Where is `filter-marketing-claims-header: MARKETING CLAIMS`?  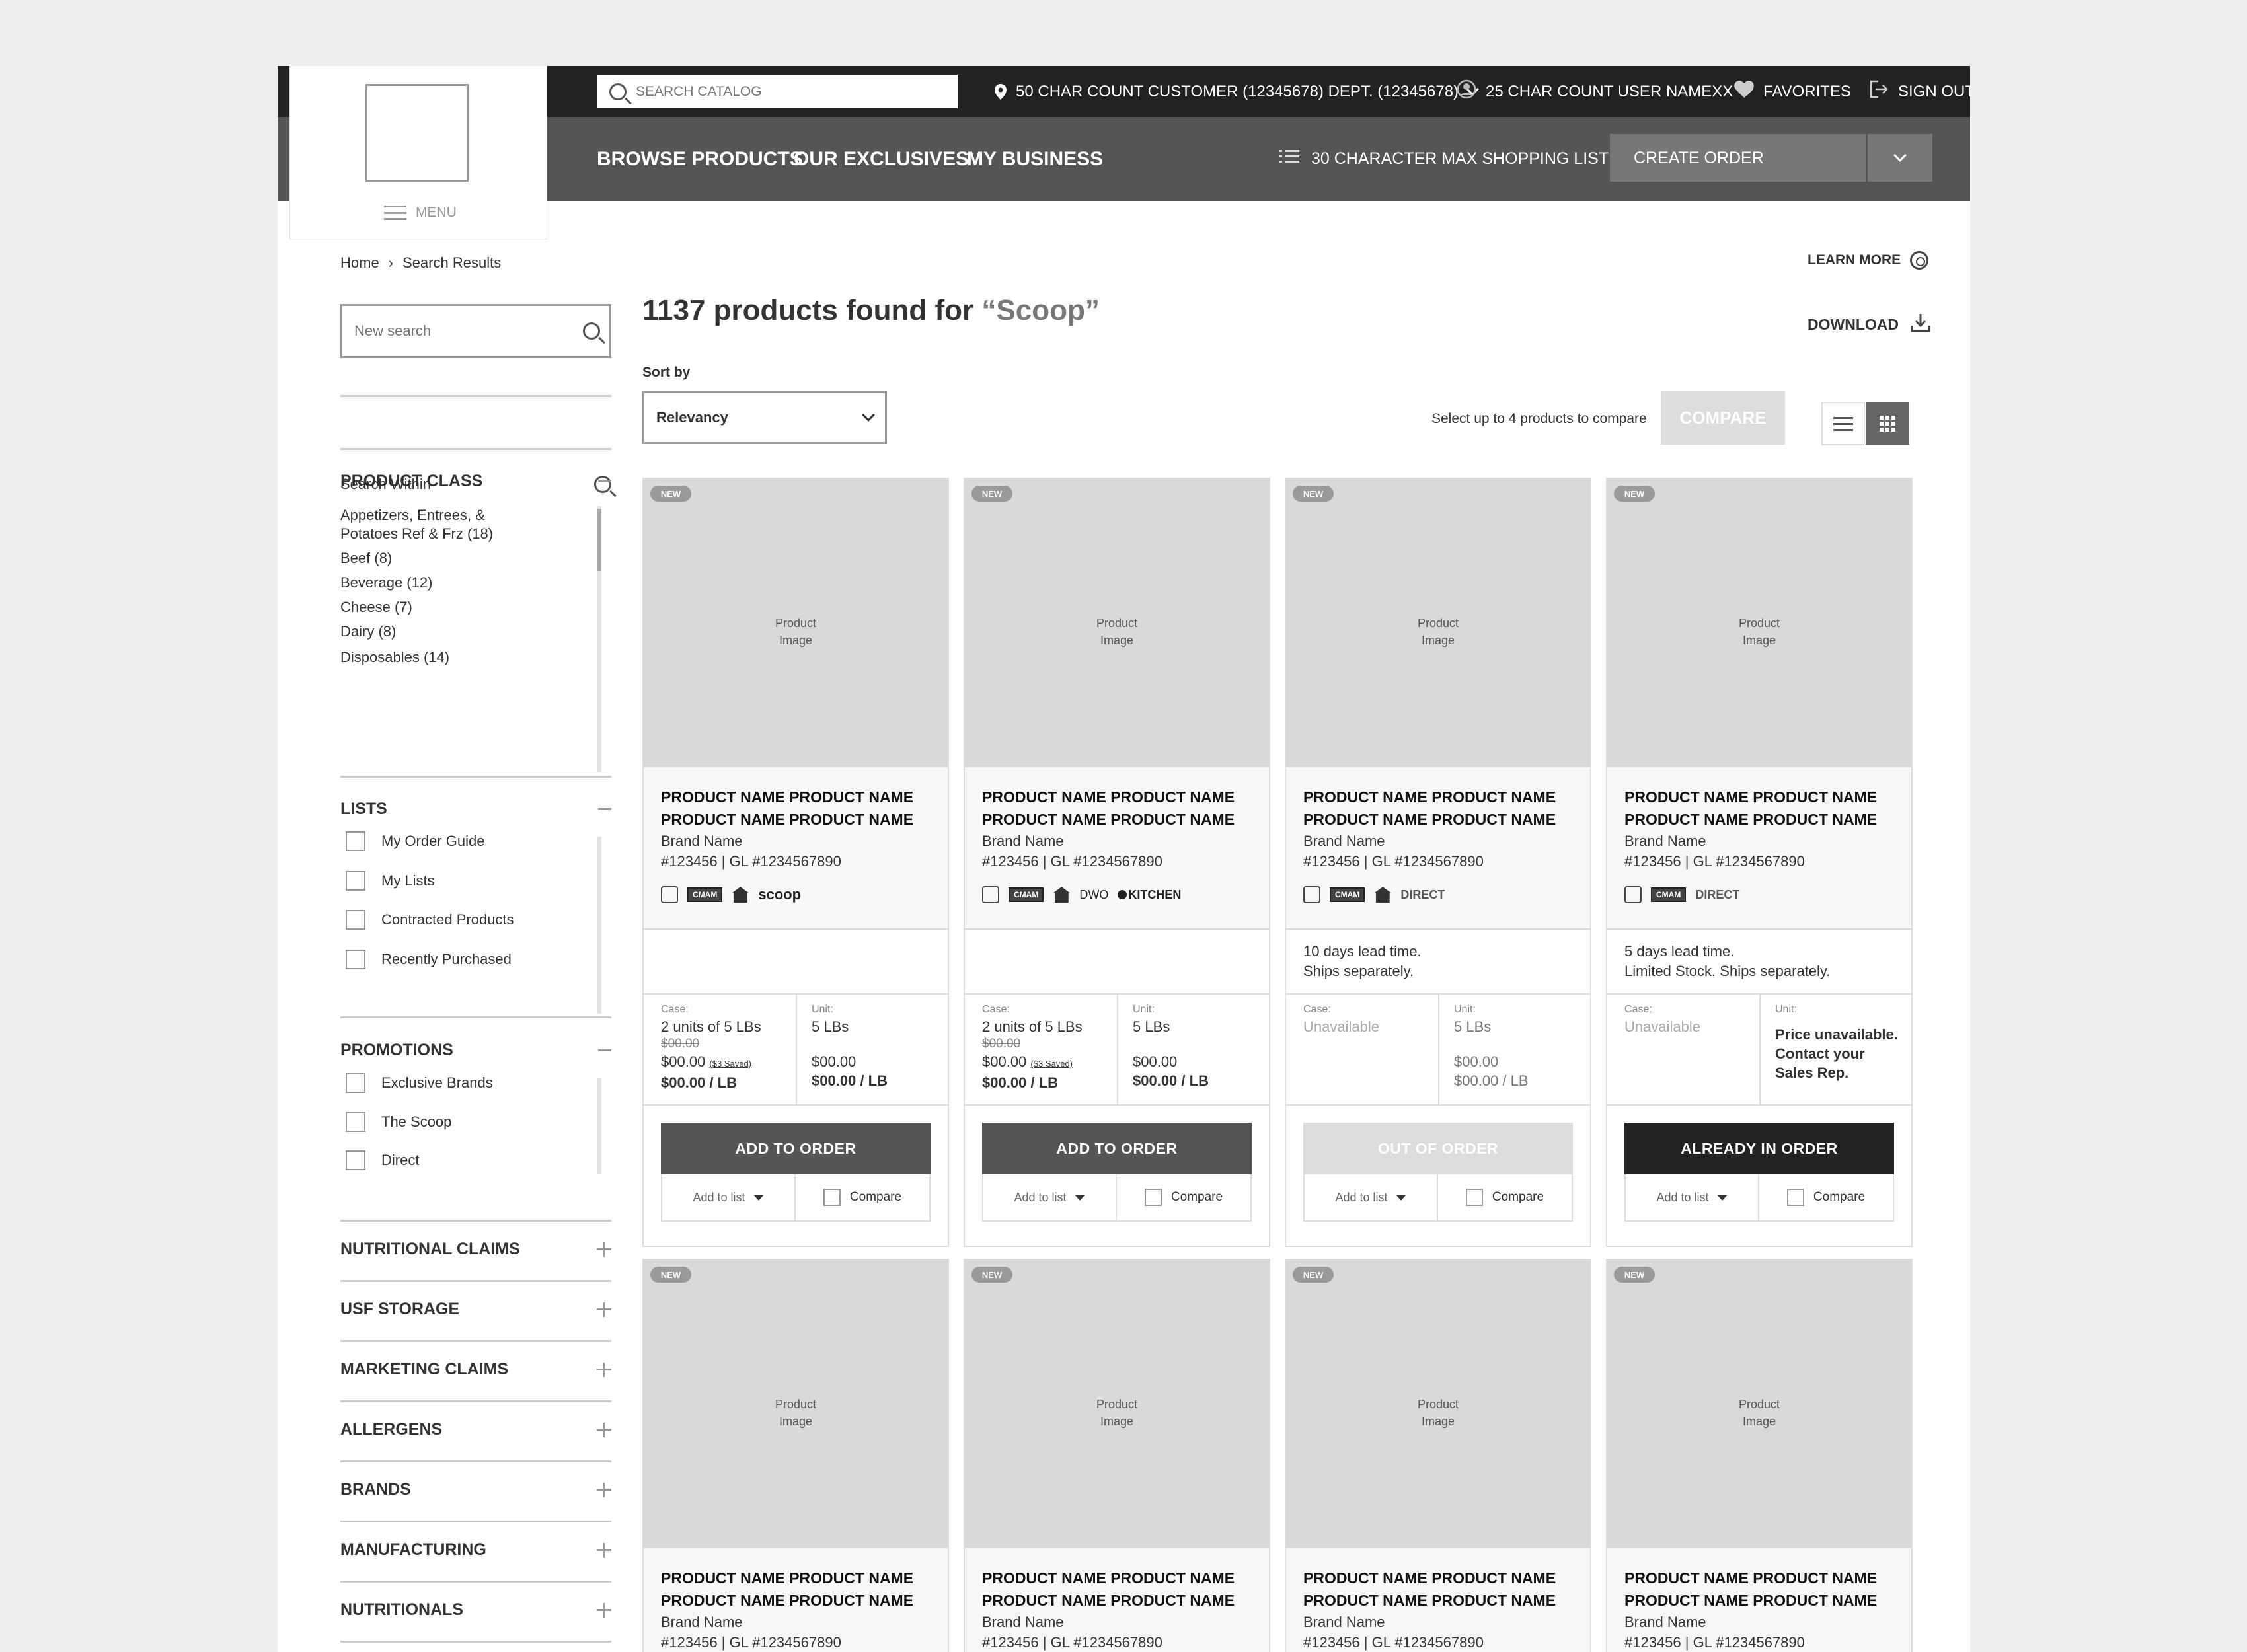 filter-marketing-claims-header: MARKETING CLAIMS is located at coordinates (475, 1370).